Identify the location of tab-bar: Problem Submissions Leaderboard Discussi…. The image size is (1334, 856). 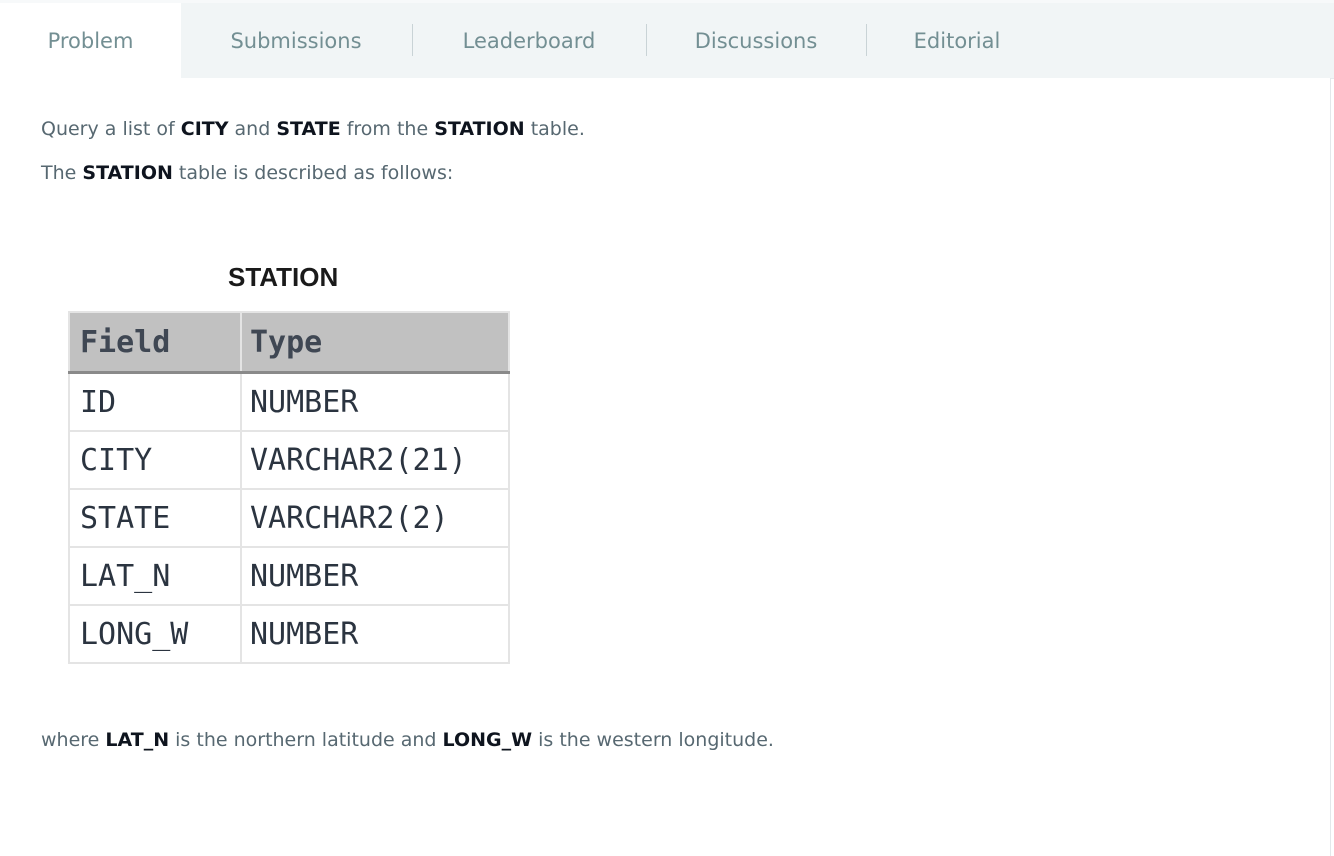
(667, 39).